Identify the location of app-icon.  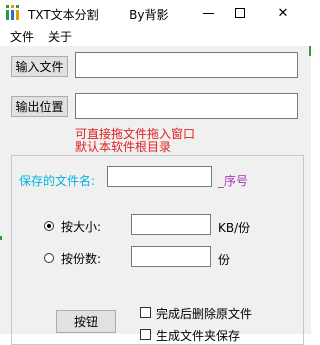
(13, 12).